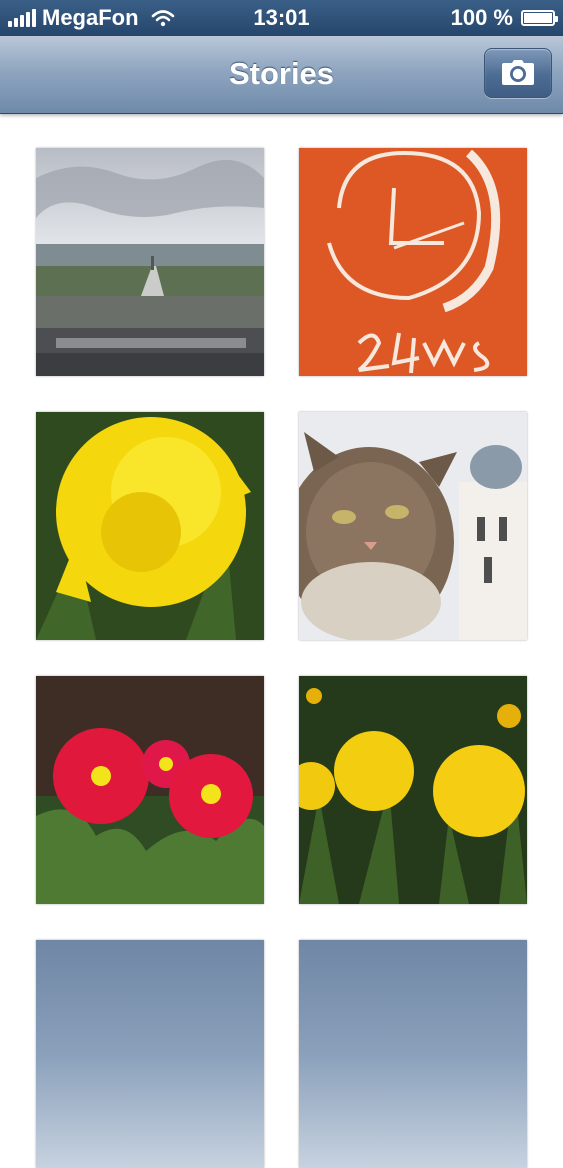 Image resolution: width=563 pixels, height=1168 pixels. Describe the element at coordinates (150, 526) in the screenshot. I see `photo-yellow-dandelion` at that location.